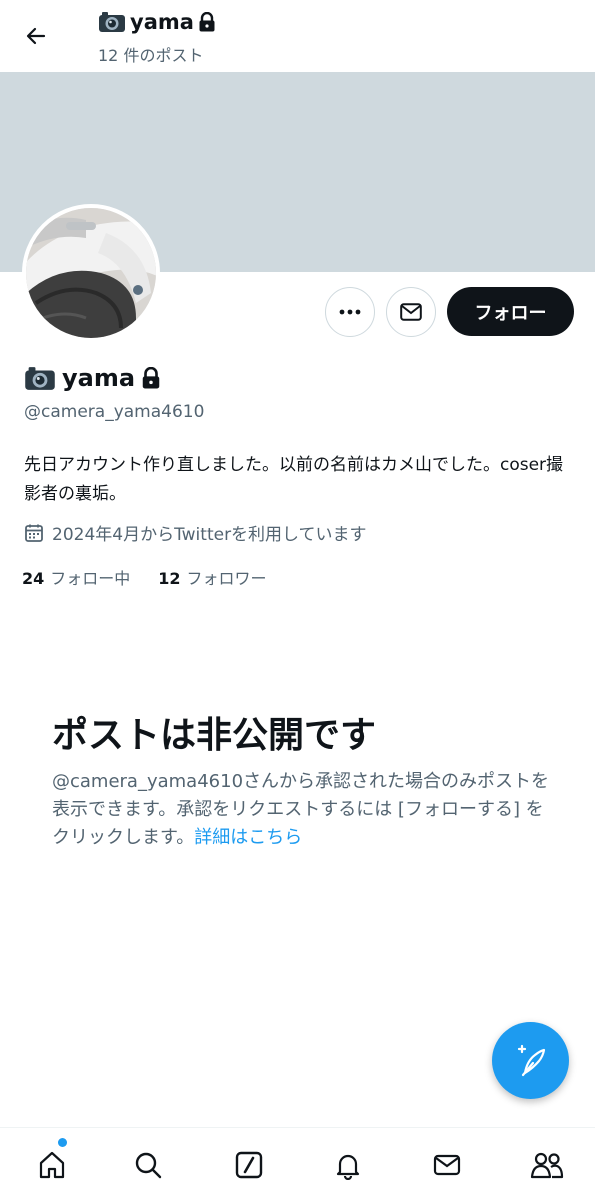 This screenshot has height=1200, width=595. I want to click on joined-date: 2024年4月からTwitterを利用しています, so click(195, 532).